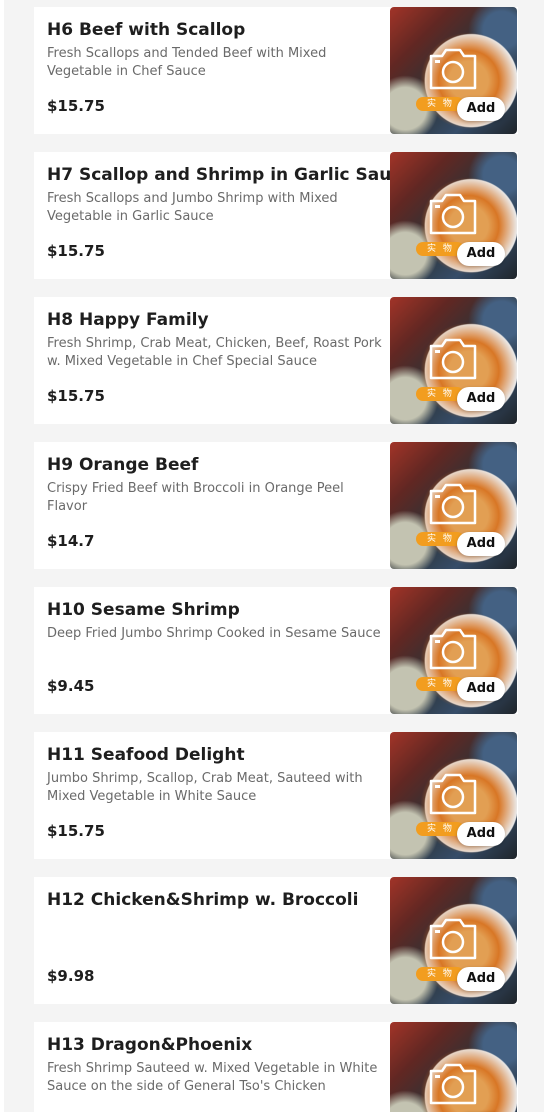 This screenshot has width=550, height=1112. I want to click on item-name: H11 Seafood Delight, so click(146, 755).